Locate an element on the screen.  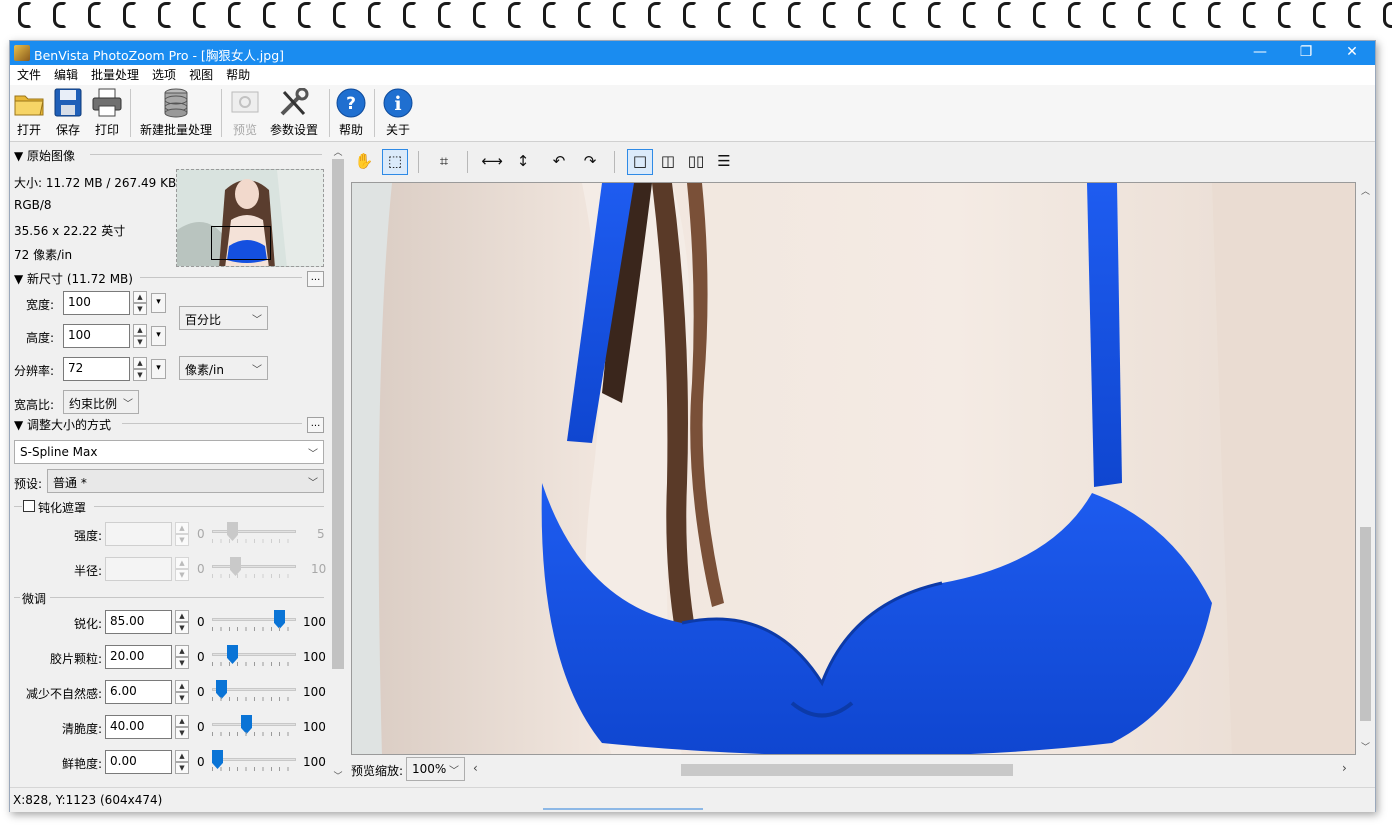
save-button: 保存 is located at coordinates (68, 113).